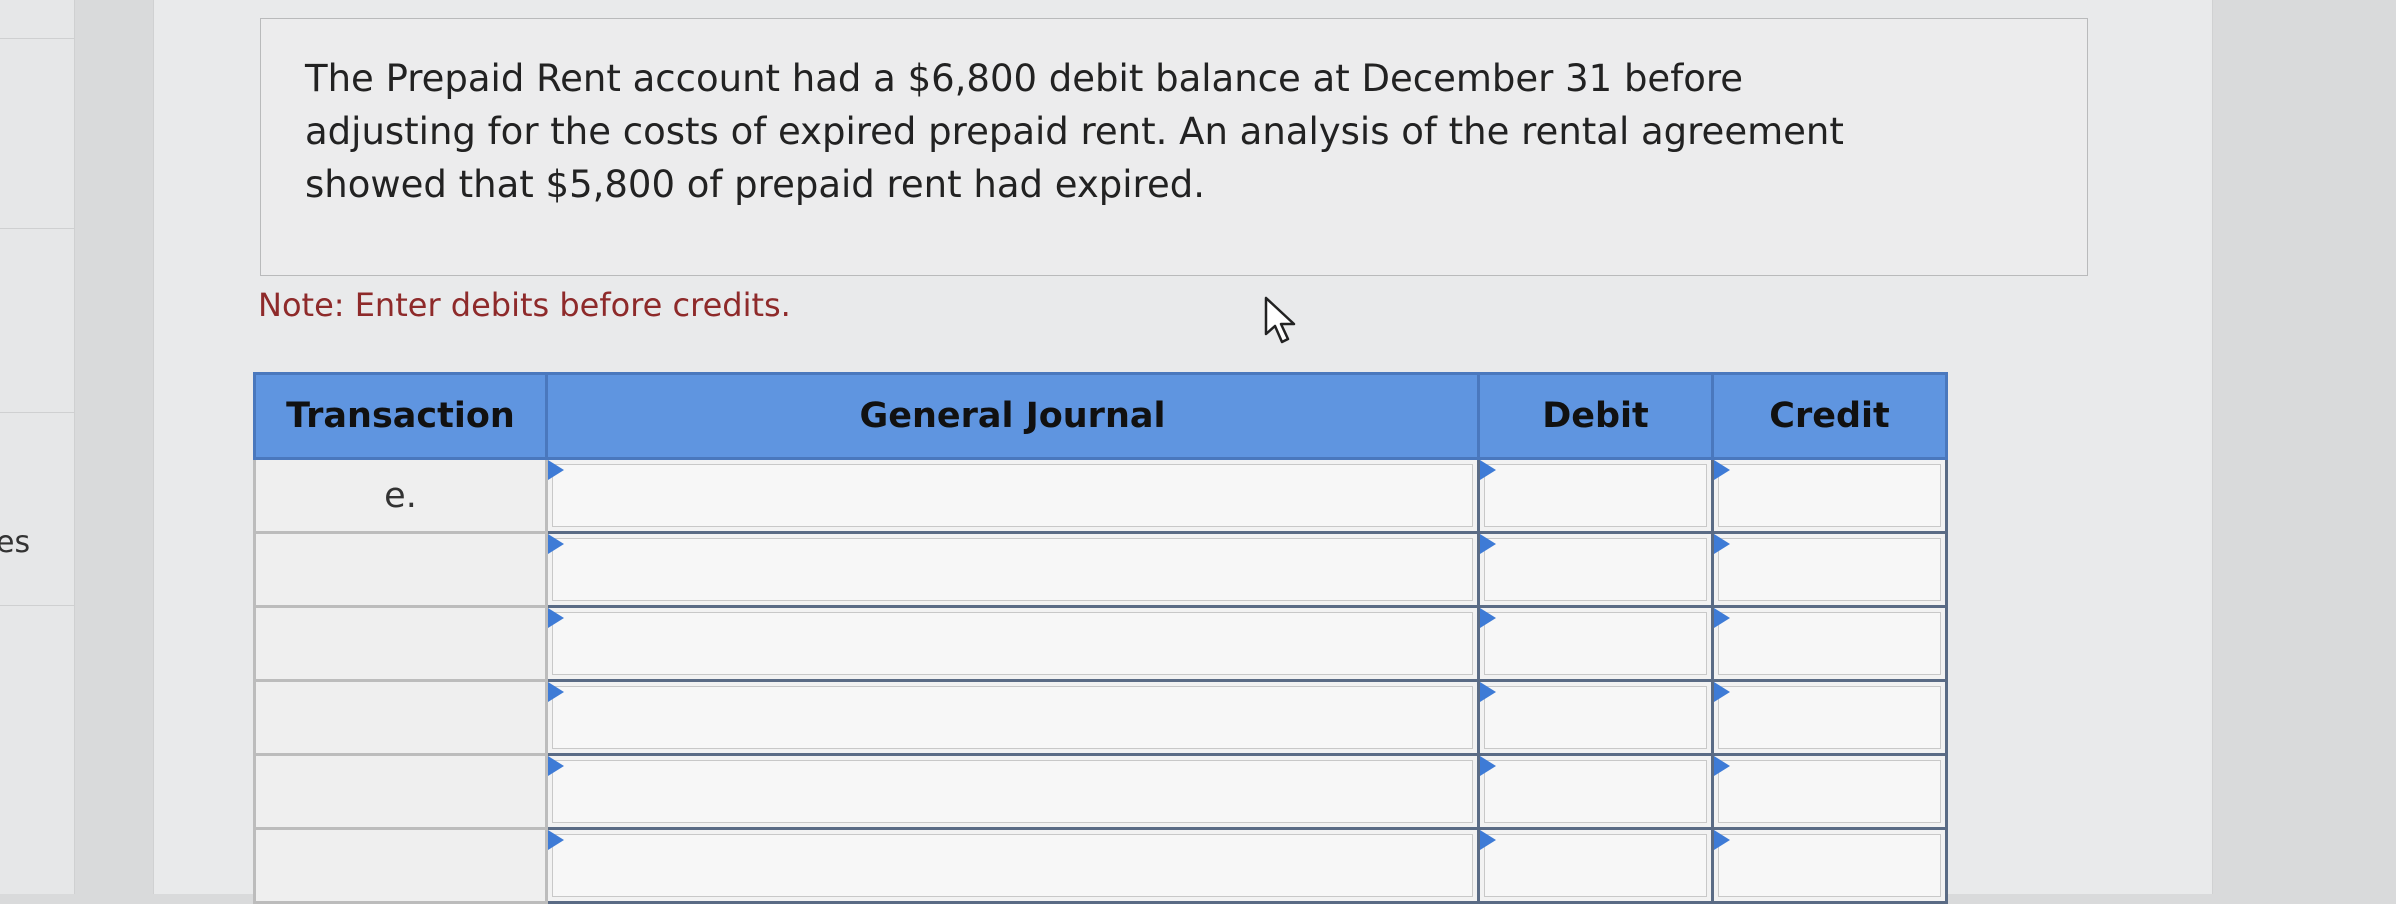  I want to click on table-header-row: Transaction General Journal Debit Credit, so click(1100, 416).